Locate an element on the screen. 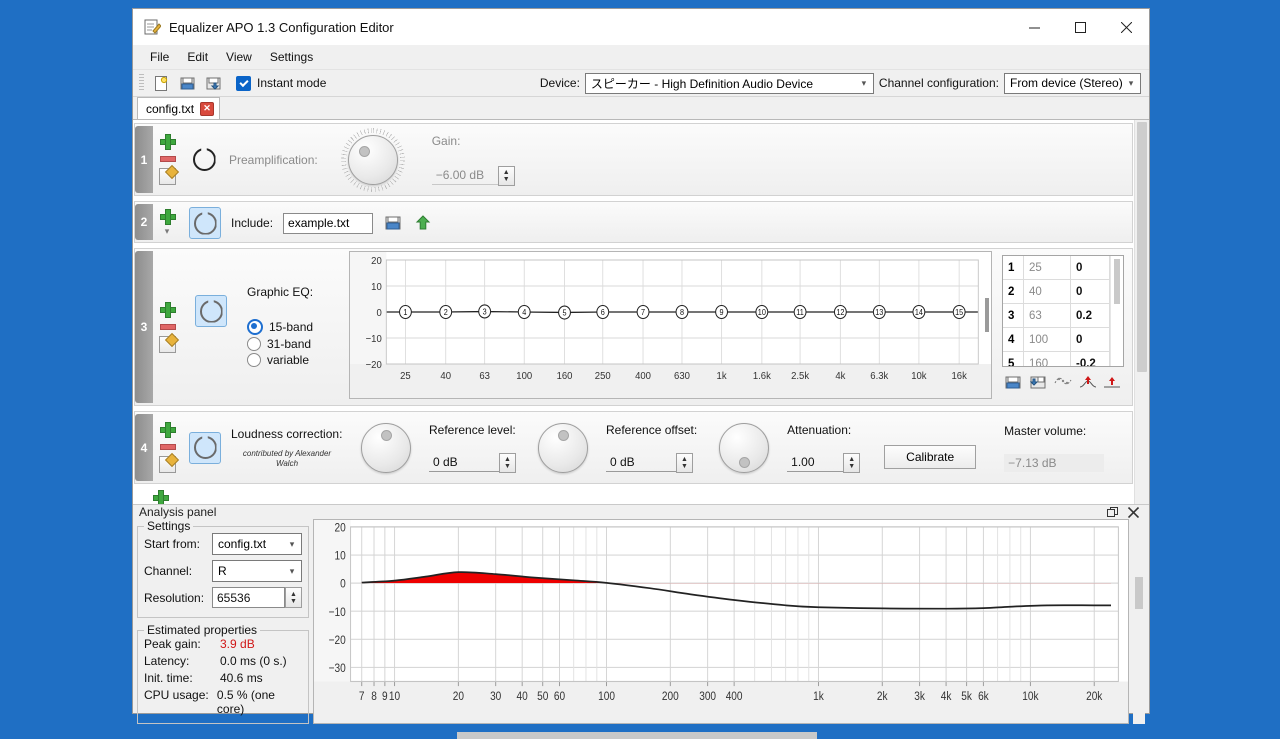 This screenshot has height=739, width=1280. reference-offset-value: 0 dB is located at coordinates (641, 462).